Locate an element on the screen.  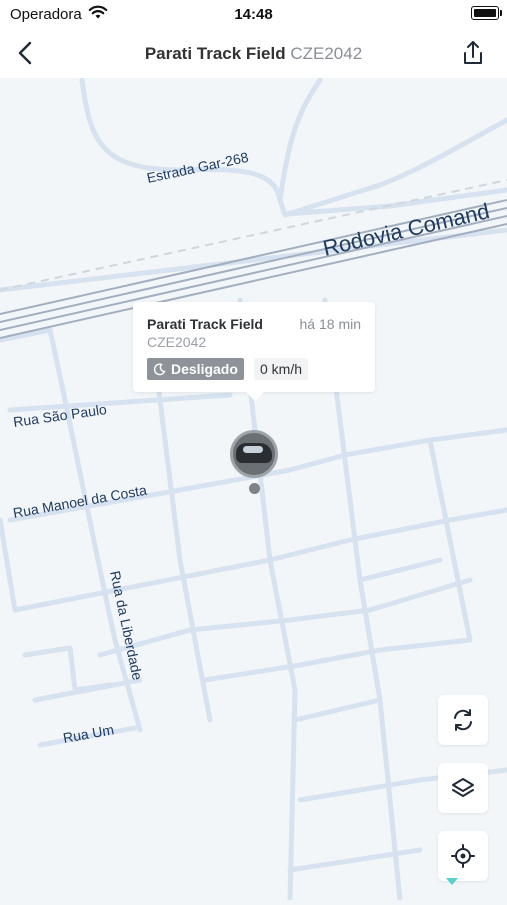
popup-plate: CZE2042 is located at coordinates (177, 342).